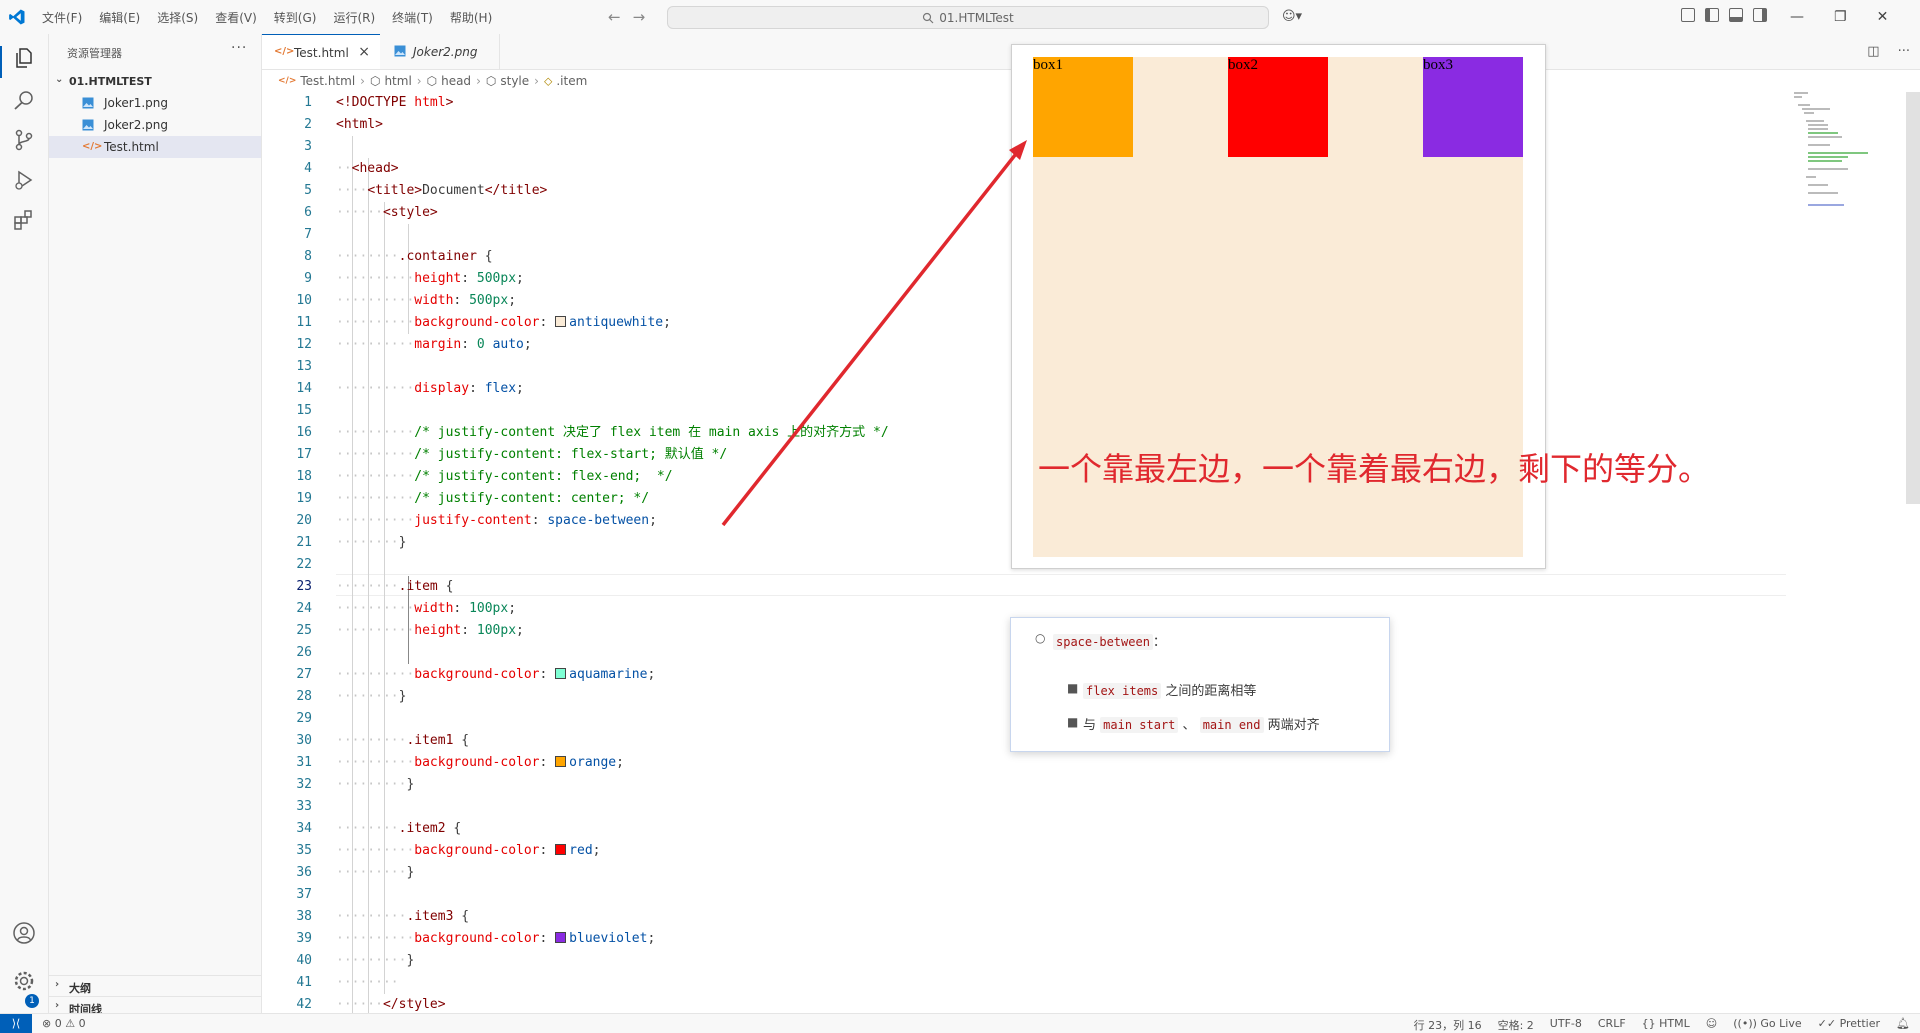 The height and width of the screenshot is (1033, 1920). Describe the element at coordinates (1448, 1025) in the screenshot. I see `cursor-position: 行 23，列 16` at that location.